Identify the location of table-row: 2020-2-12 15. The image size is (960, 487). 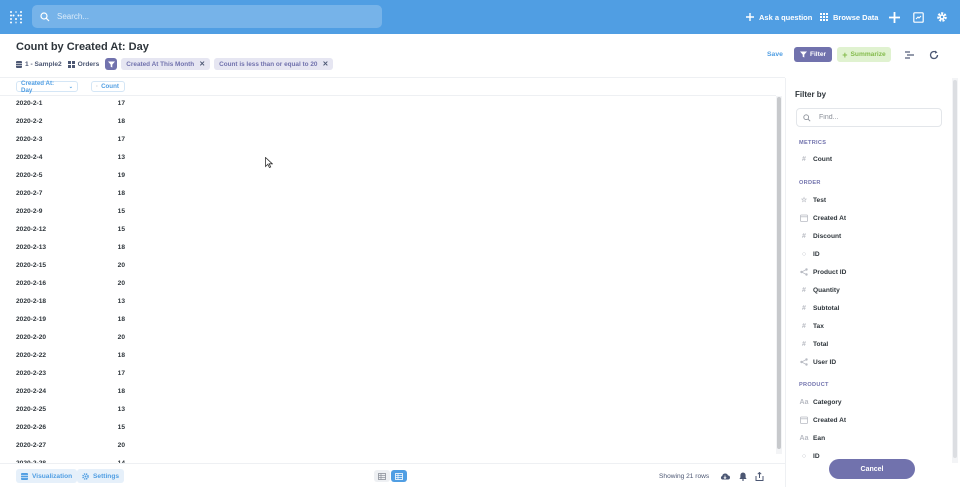
(76, 235).